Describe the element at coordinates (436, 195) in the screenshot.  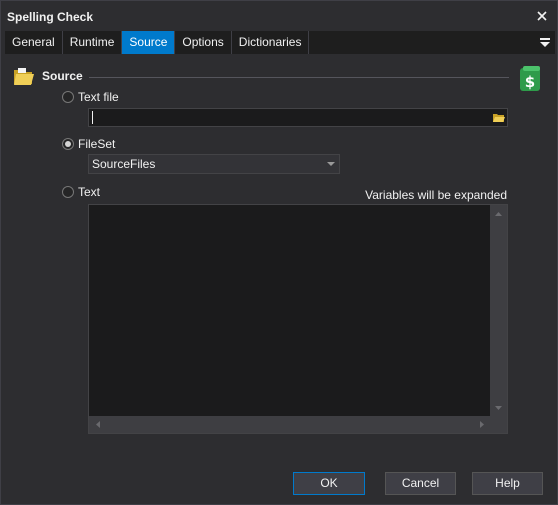
I see `variables-note: Variables will be expanded` at that location.